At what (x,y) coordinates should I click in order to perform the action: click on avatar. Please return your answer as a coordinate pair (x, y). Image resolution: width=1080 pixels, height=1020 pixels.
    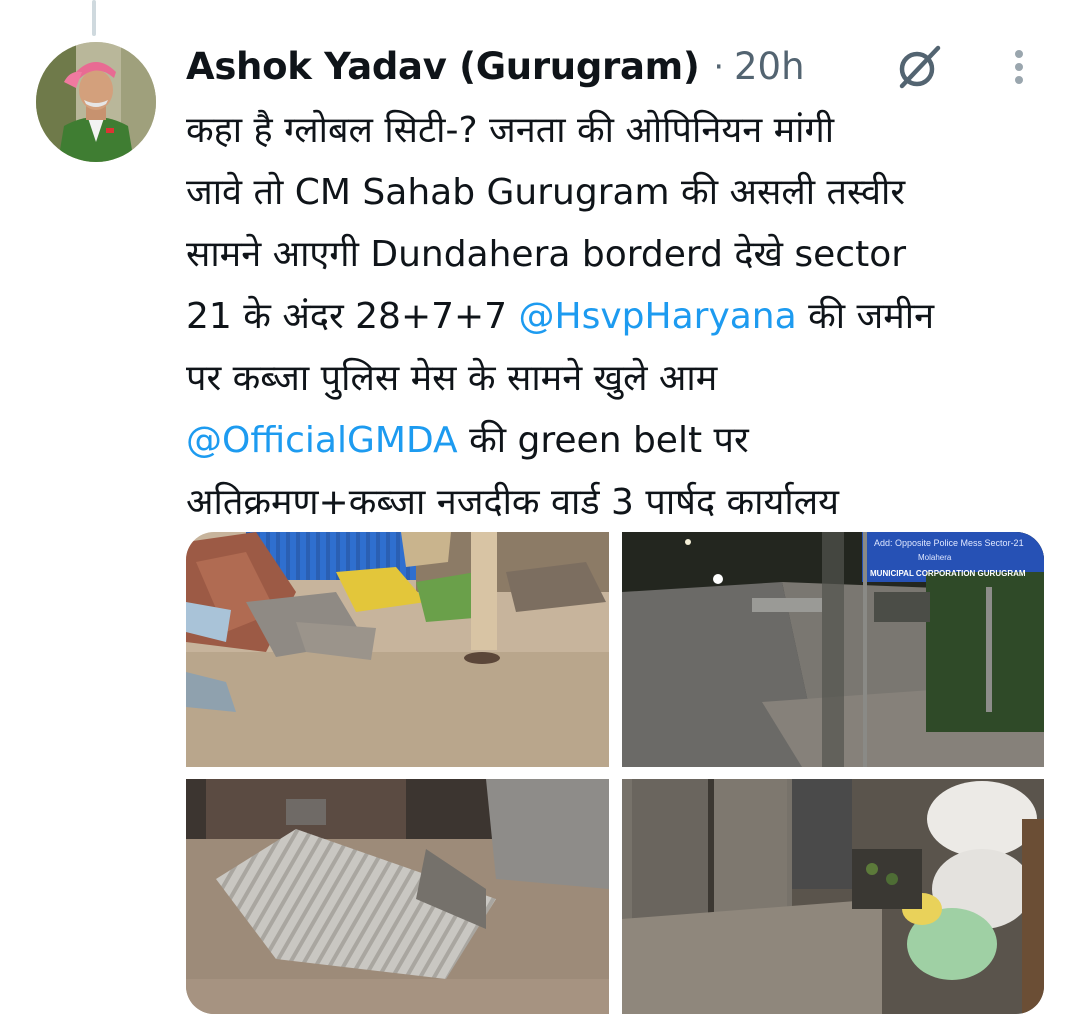
    Looking at the image, I should click on (96, 102).